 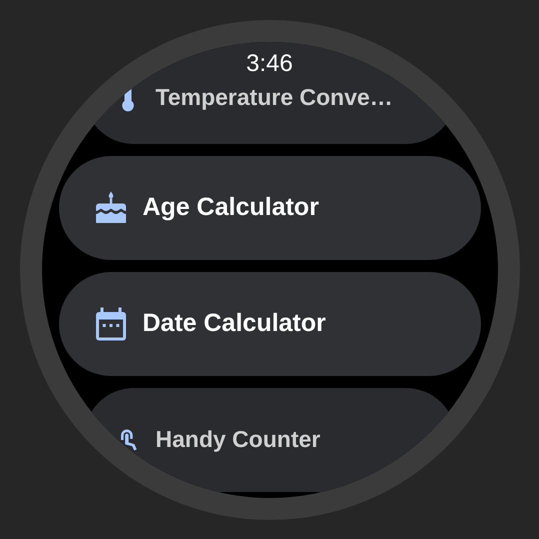 I want to click on clock-time: 3:46, so click(x=269, y=64).